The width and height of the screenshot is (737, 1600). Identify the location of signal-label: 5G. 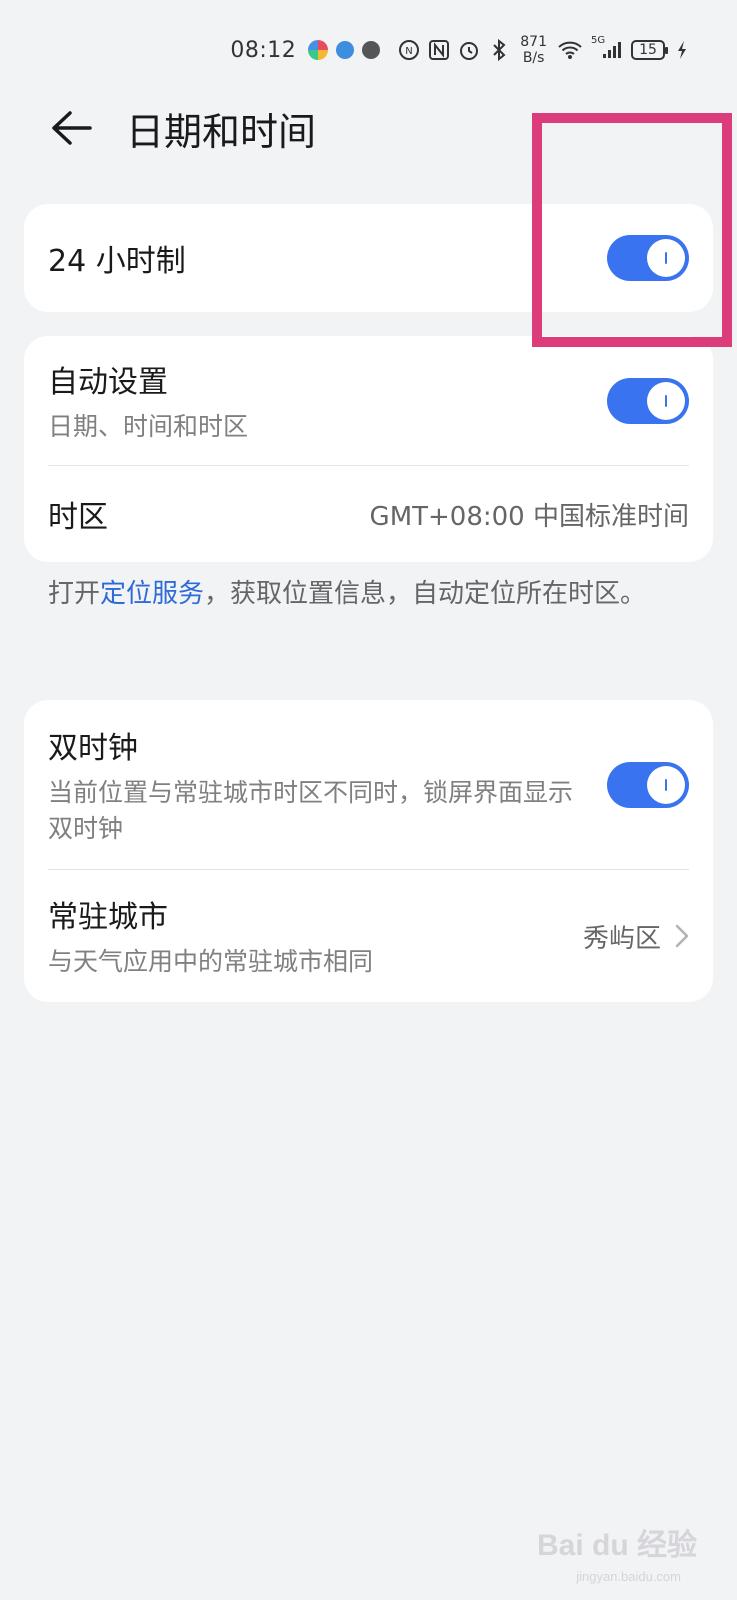
(598, 40).